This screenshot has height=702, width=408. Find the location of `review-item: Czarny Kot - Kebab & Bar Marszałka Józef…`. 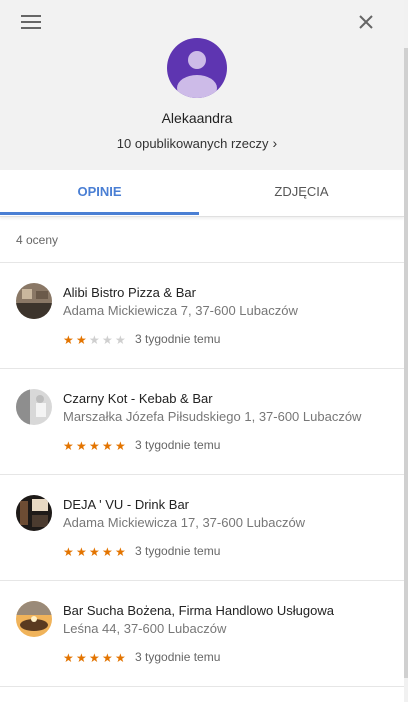

review-item: Czarny Kot - Kebab & Bar Marszałka Józef… is located at coordinates (202, 422).